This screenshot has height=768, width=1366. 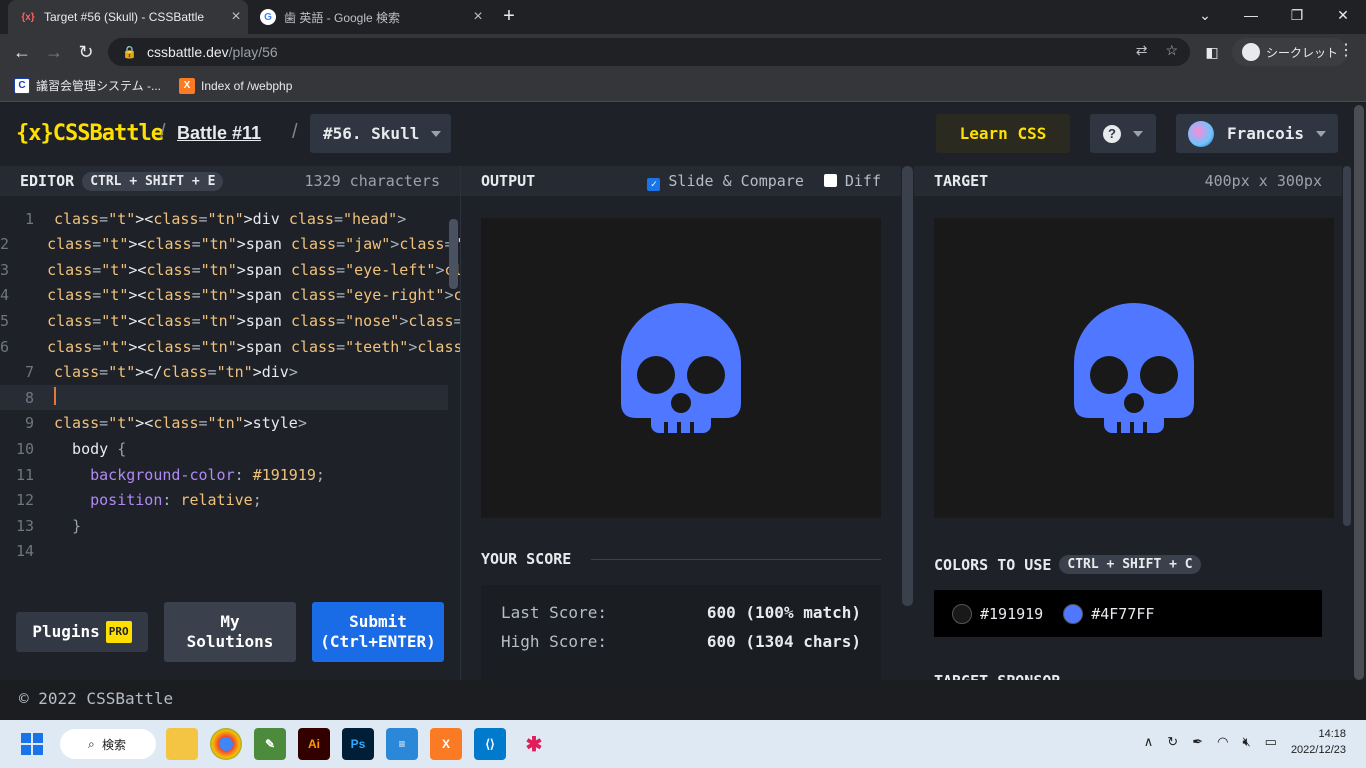 I want to click on target-dropdown: #56. Skull, so click(x=380, y=133).